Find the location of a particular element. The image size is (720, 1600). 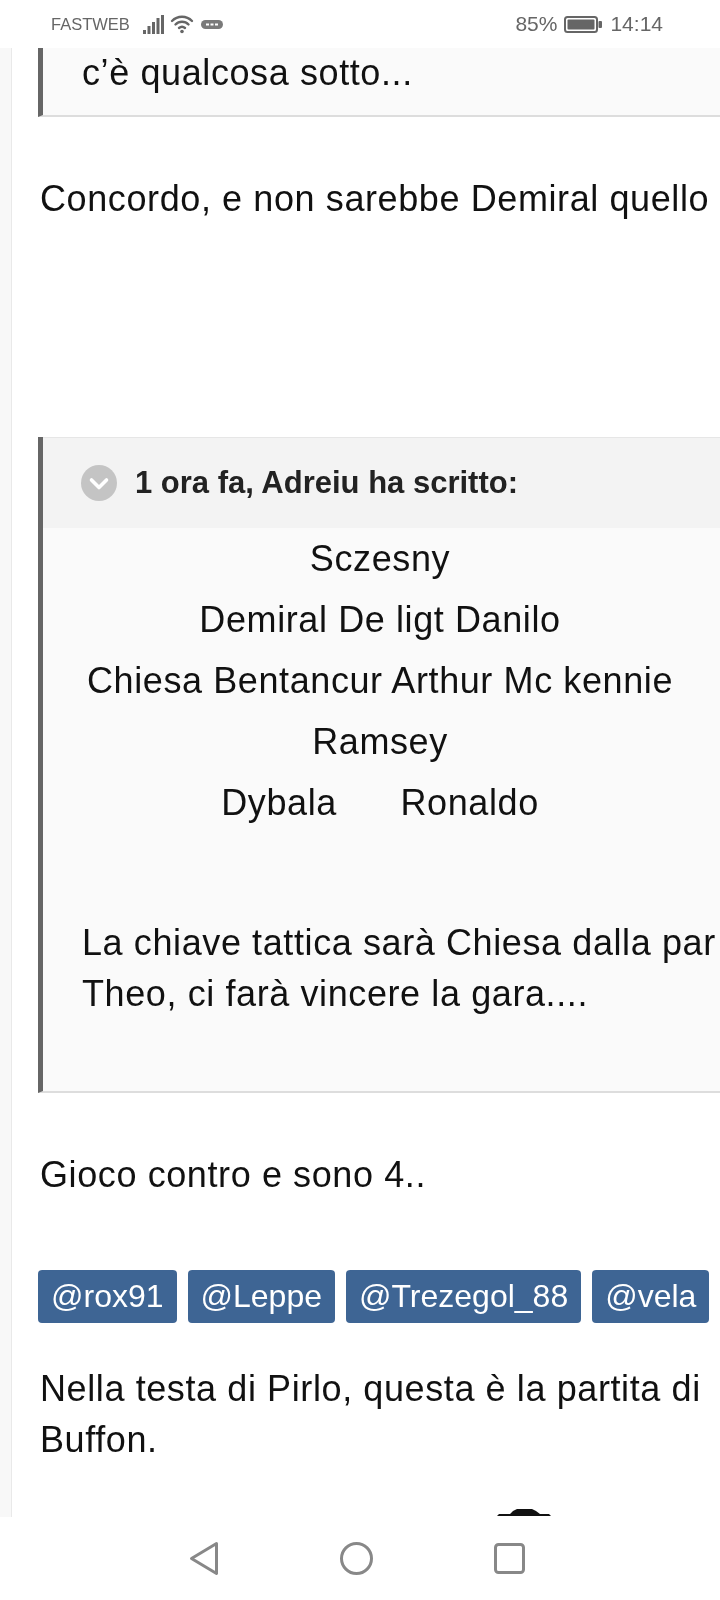

battery-icon is located at coordinates (583, 24).